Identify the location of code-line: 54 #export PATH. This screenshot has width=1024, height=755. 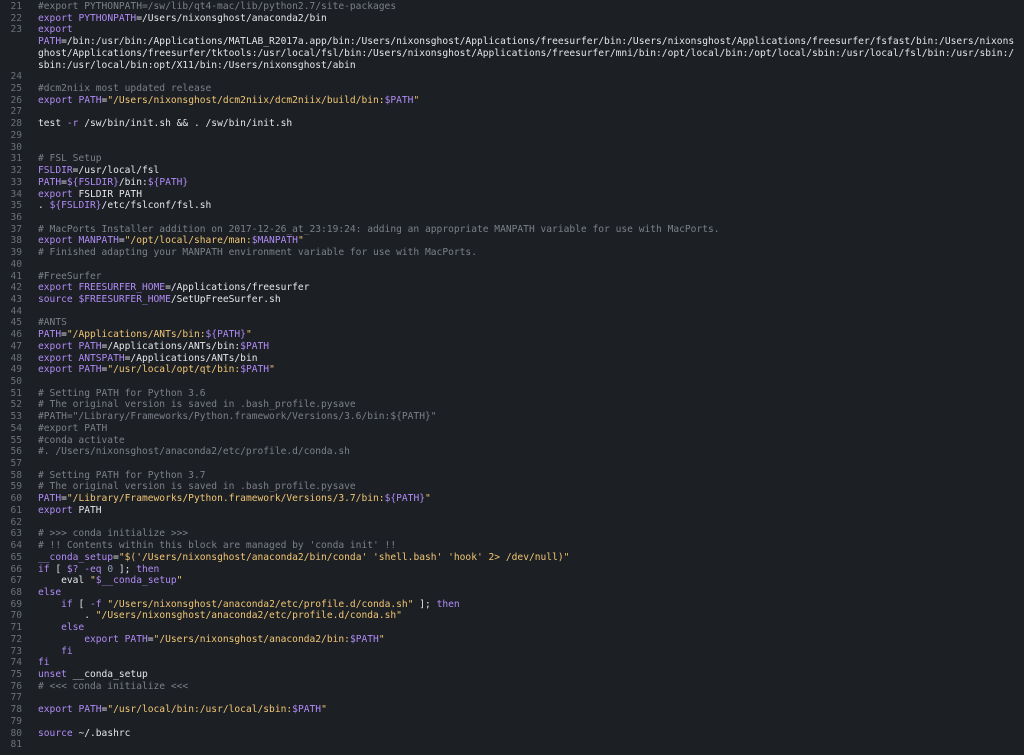
(512, 429).